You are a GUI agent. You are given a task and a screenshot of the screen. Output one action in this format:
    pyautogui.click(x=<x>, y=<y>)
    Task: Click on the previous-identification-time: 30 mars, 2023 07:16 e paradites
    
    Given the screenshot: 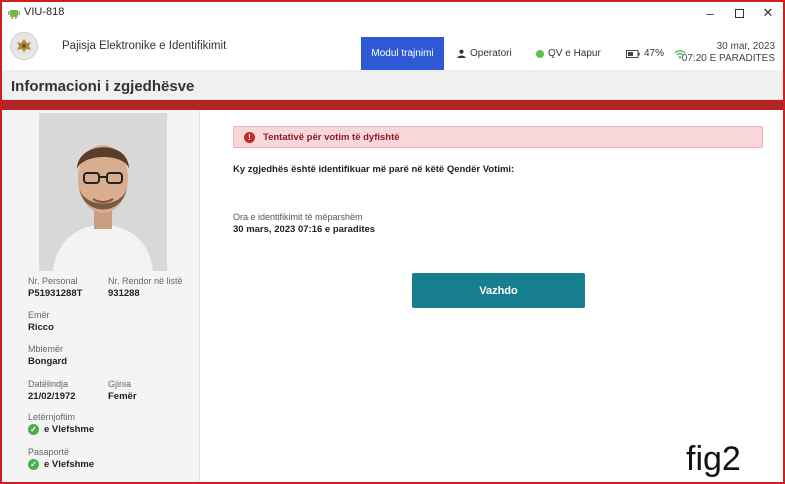 What is the action you would take?
    pyautogui.click(x=304, y=229)
    